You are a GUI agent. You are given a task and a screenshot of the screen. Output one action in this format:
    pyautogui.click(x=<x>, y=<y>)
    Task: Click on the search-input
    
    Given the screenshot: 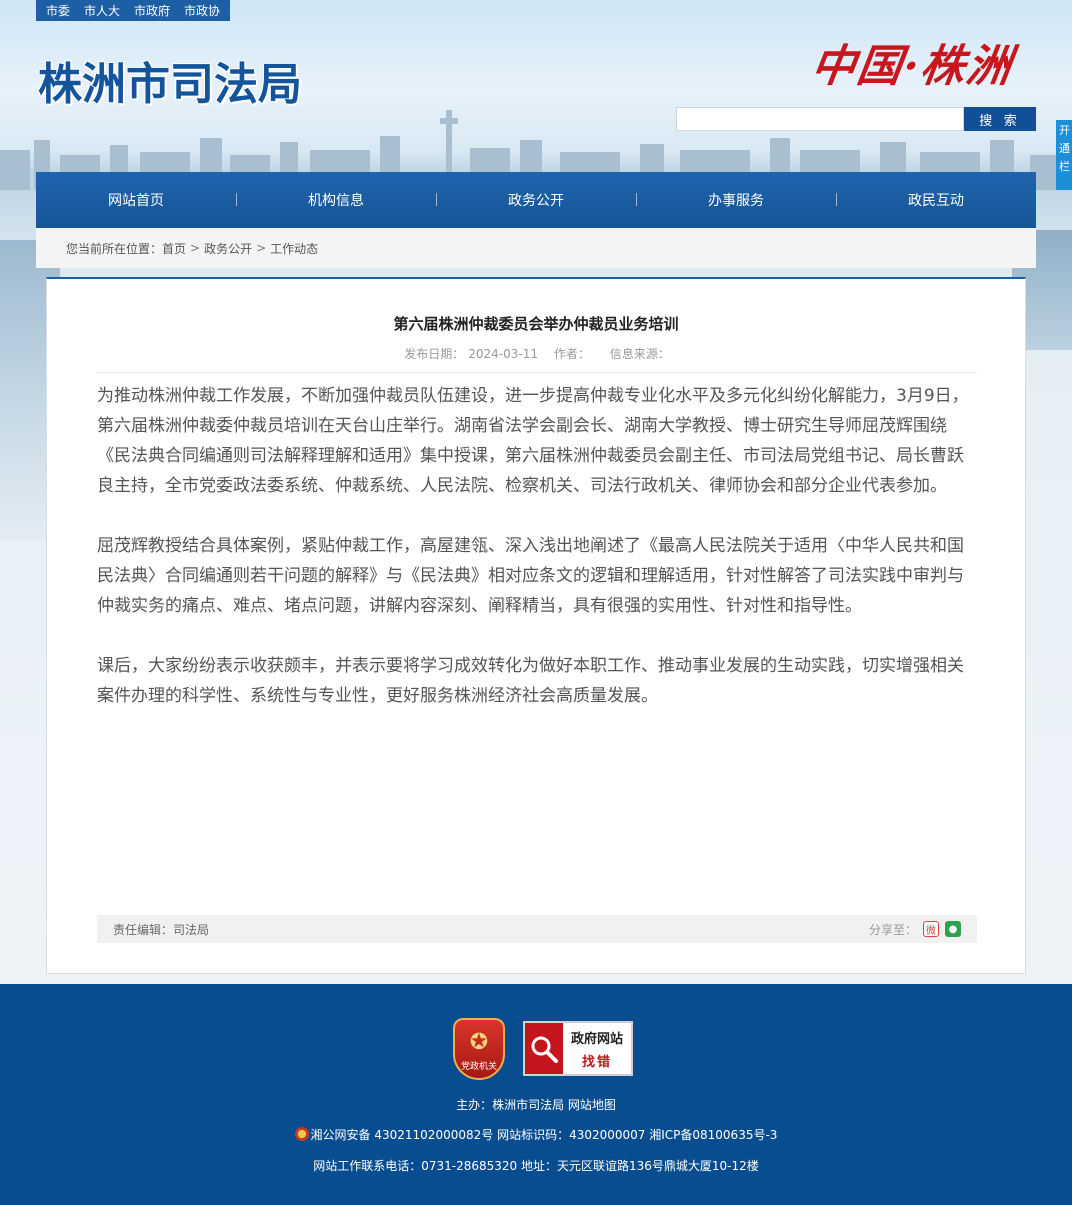 What is the action you would take?
    pyautogui.click(x=820, y=119)
    